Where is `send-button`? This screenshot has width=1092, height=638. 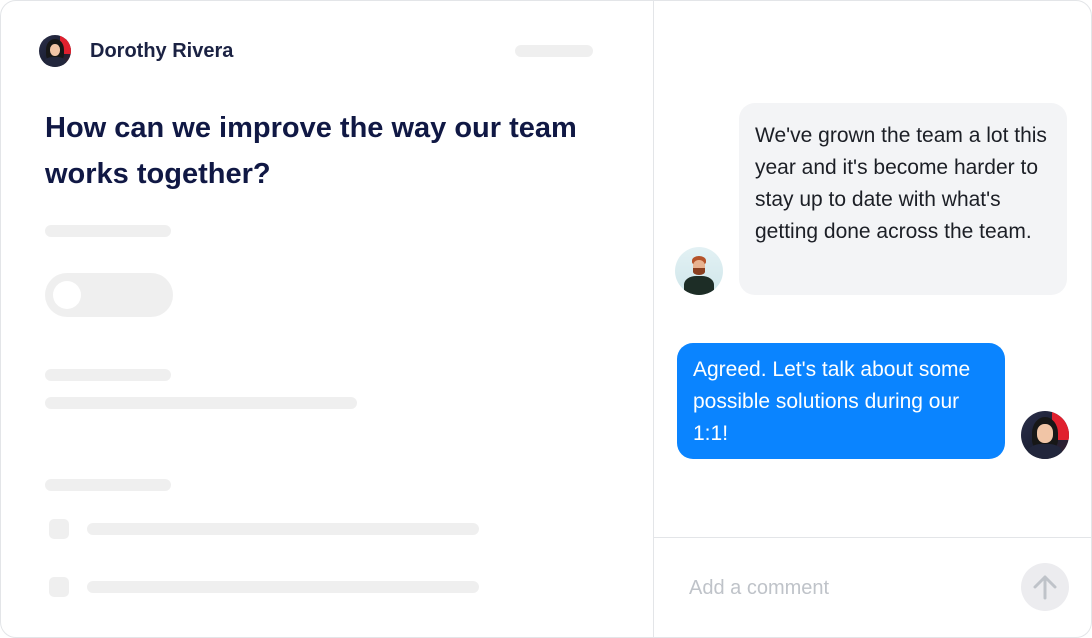 send-button is located at coordinates (1045, 587).